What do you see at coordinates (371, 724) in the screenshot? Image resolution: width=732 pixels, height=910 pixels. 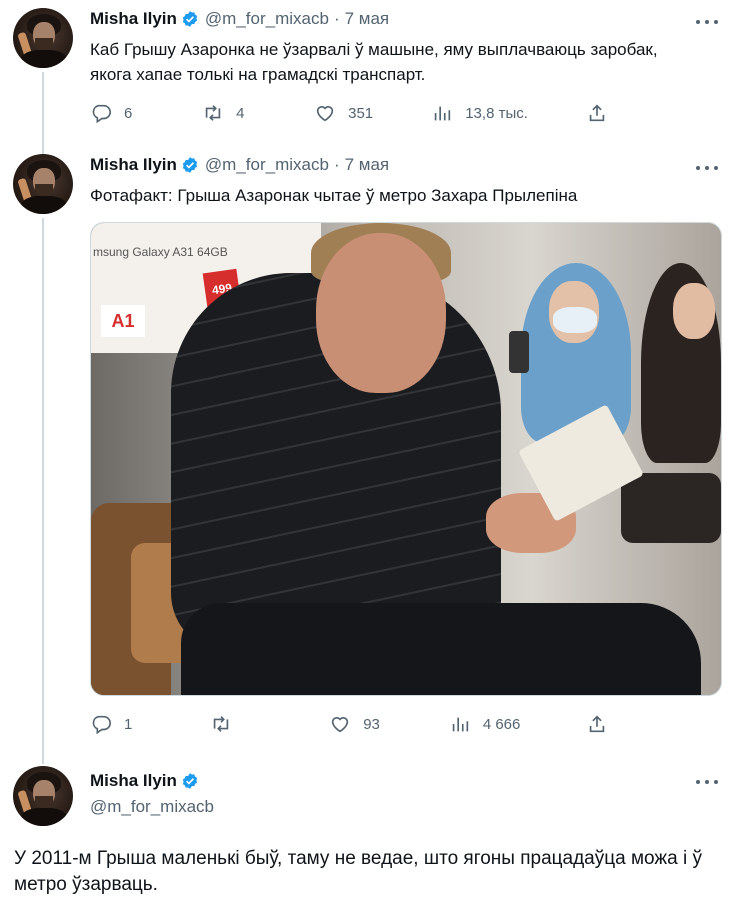 I see `like-count: 93` at bounding box center [371, 724].